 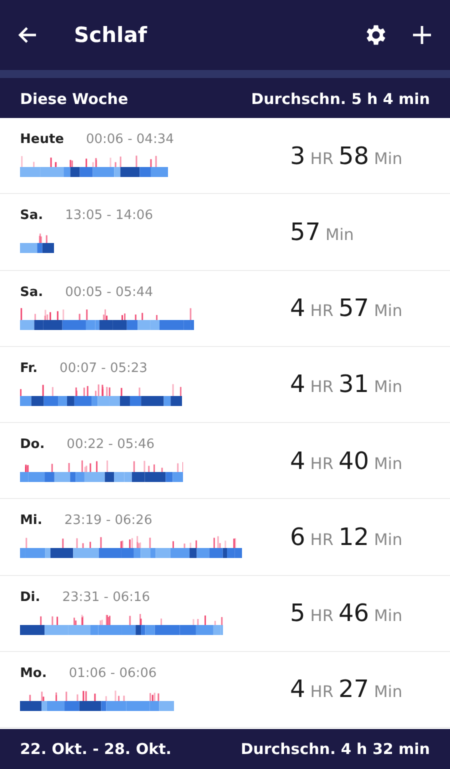 I want to click on night-row: Sa. 13:05 - 14:06 57 Min, so click(x=225, y=232).